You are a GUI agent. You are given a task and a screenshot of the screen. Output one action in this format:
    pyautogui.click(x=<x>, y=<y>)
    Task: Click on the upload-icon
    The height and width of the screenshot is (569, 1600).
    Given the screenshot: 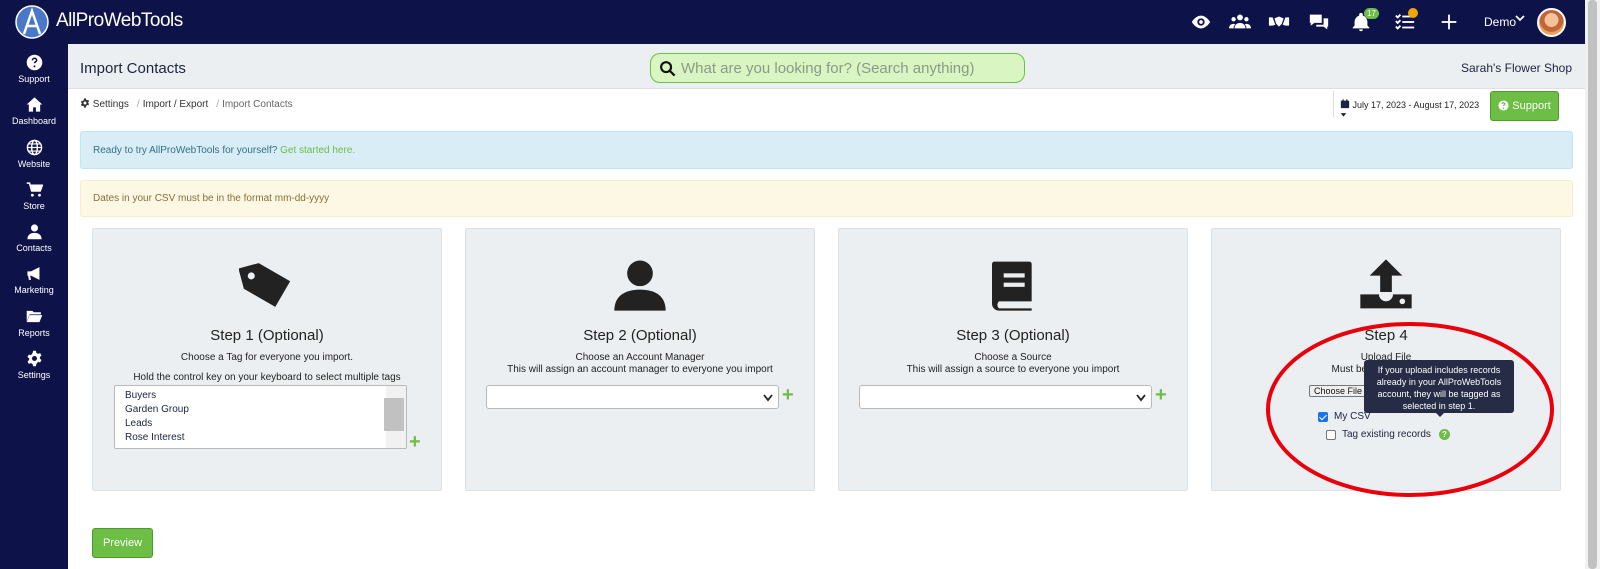 What is the action you would take?
    pyautogui.click(x=1386, y=285)
    